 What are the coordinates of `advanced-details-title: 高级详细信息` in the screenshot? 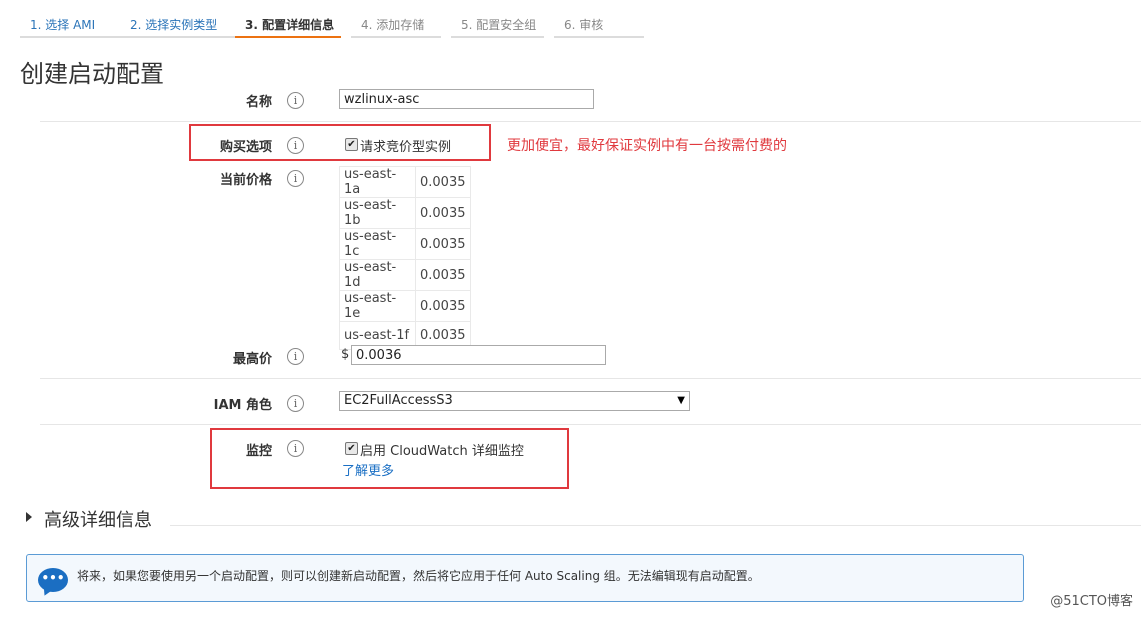 It's located at (98, 519).